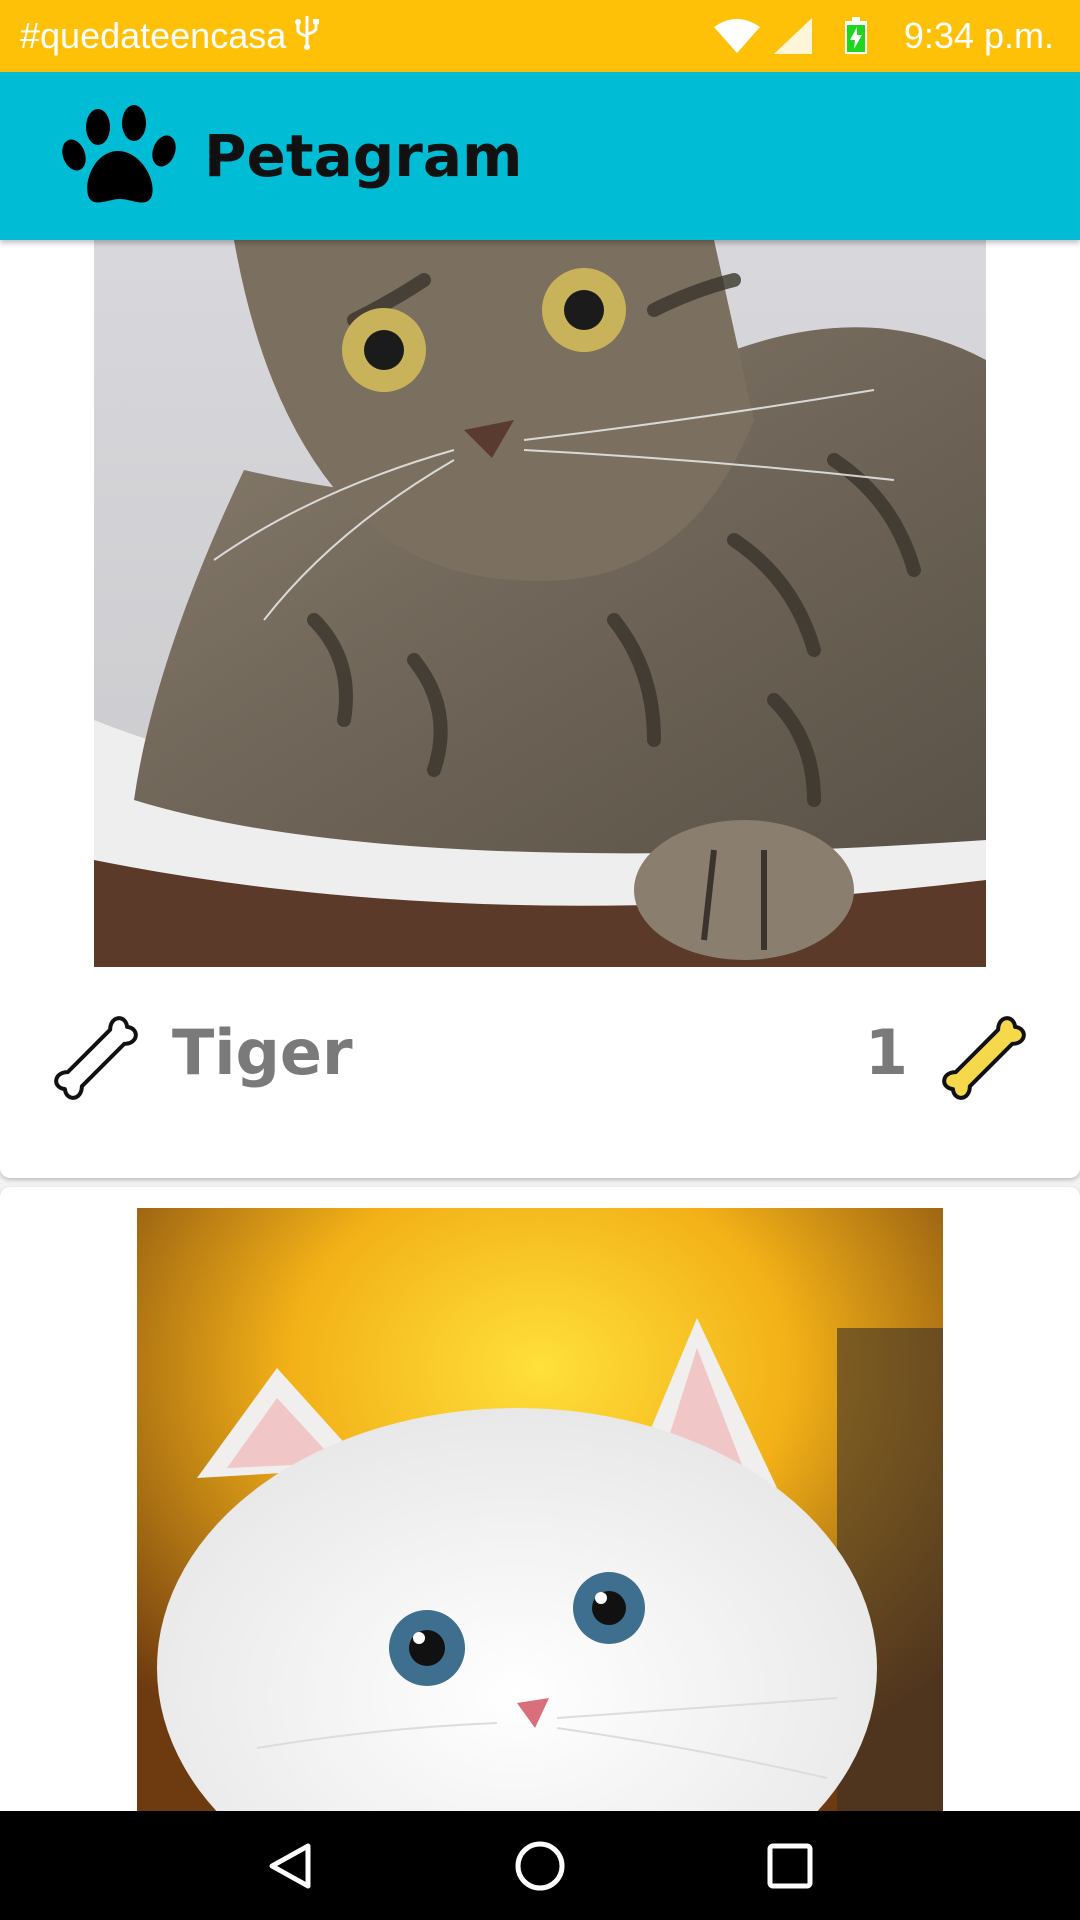  Describe the element at coordinates (540, 156) in the screenshot. I see `app-bar: Petagram` at that location.